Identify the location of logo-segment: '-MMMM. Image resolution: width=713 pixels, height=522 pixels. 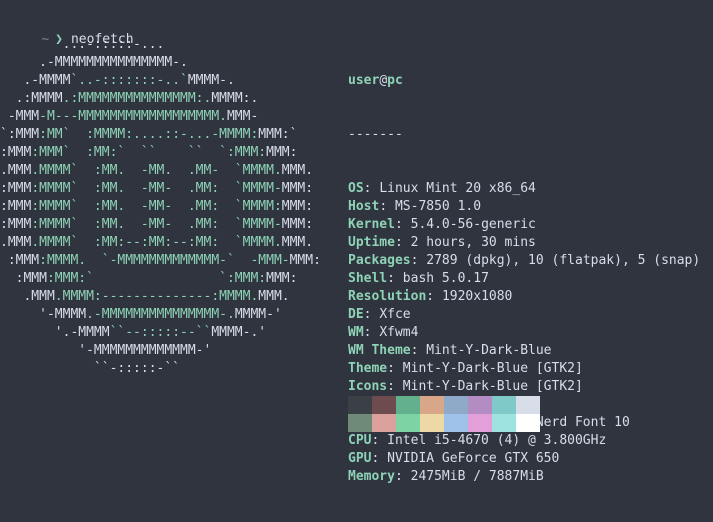
(43, 314).